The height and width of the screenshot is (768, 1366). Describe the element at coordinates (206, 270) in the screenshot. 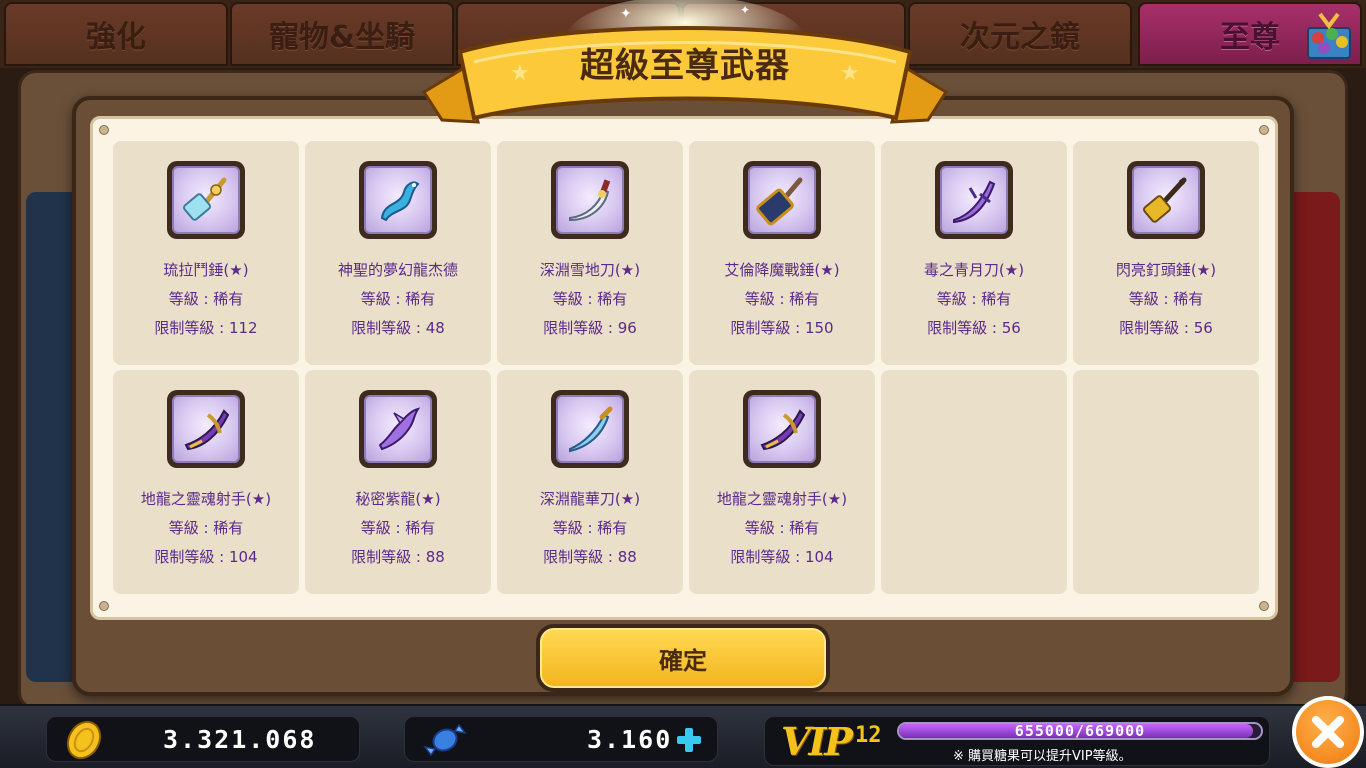

I see `item-name: 琉拉鬥錘(★)` at that location.